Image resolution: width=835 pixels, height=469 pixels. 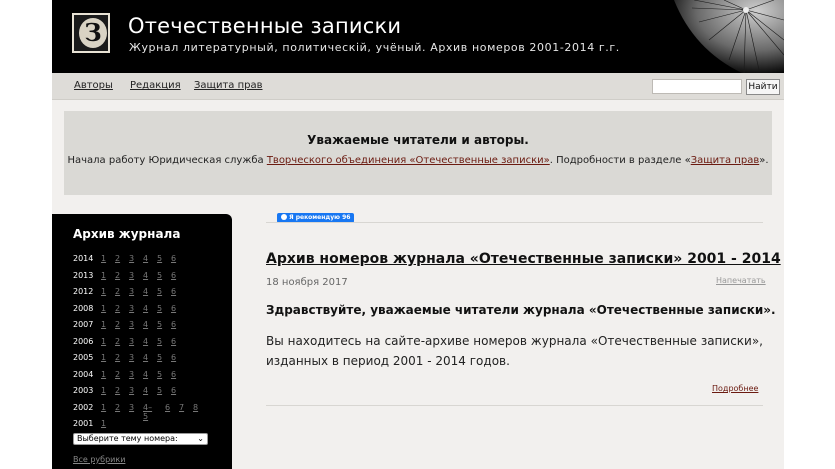 I want to click on print-link: Напечатать, so click(x=741, y=280).